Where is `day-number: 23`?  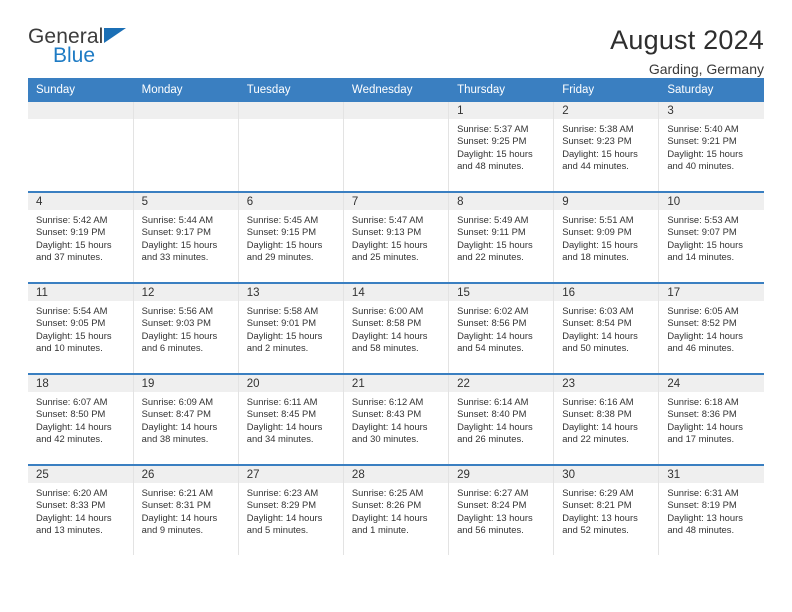
day-number: 23 is located at coordinates (606, 383).